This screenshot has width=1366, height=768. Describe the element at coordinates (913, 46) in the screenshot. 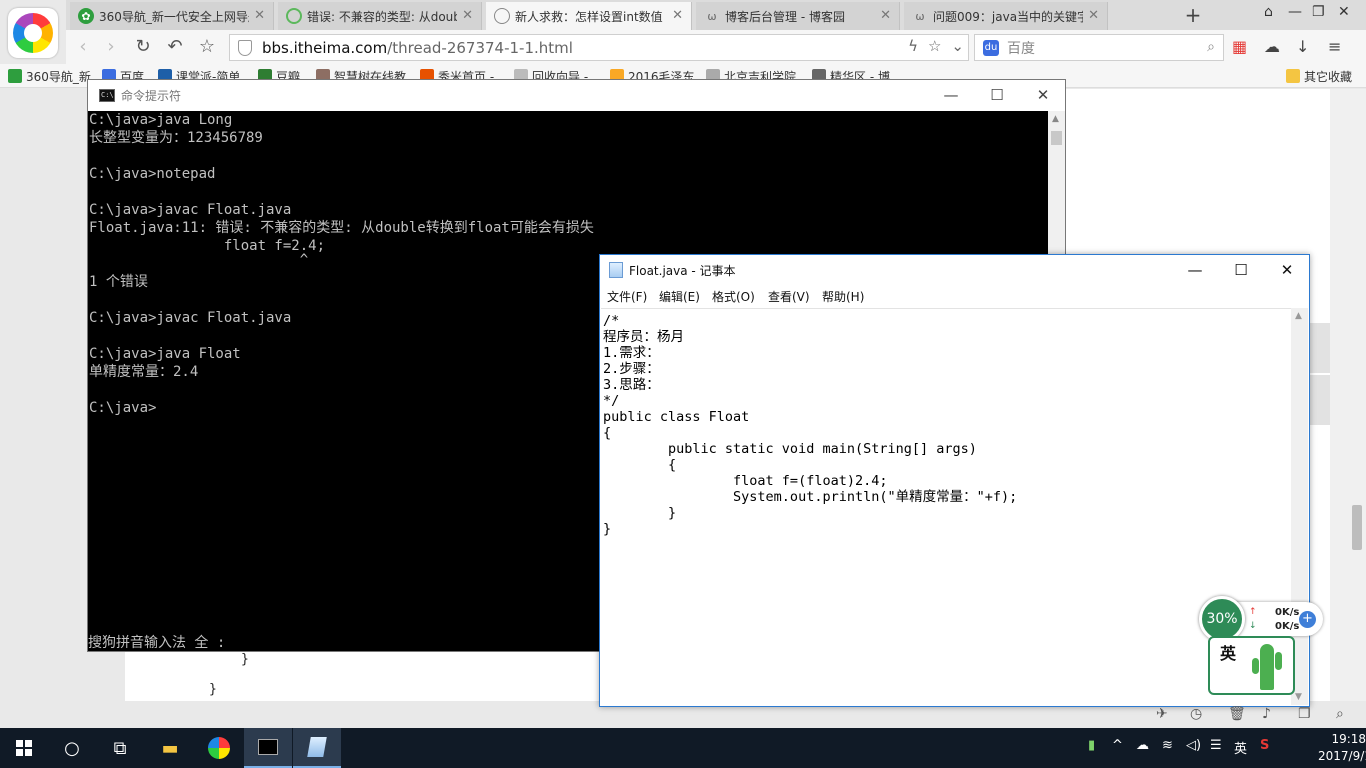

I see `lightning-icon: ϟ` at that location.